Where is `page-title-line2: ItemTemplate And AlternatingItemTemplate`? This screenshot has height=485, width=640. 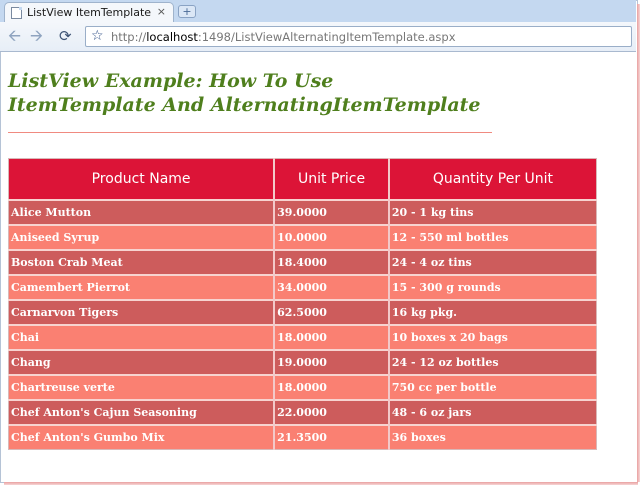 page-title-line2: ItemTemplate And AlternatingItemTemplate is located at coordinates (244, 105).